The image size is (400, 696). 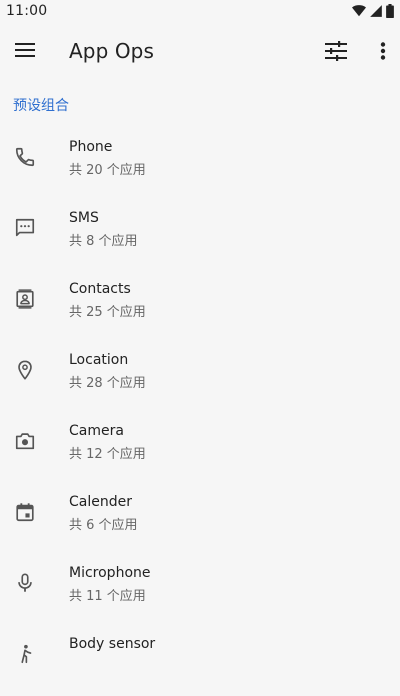 I want to click on list-item-subtitle: 共 20 个应用, so click(x=107, y=170).